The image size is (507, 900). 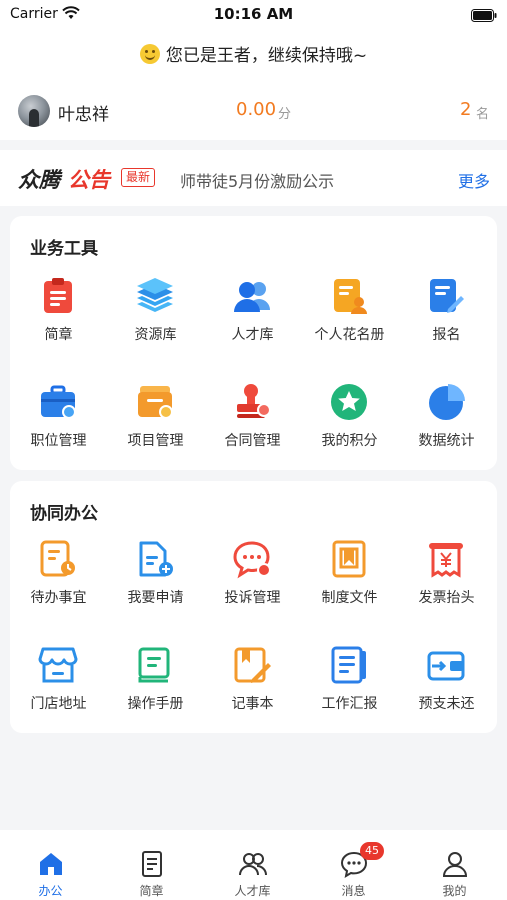 What do you see at coordinates (257, 180) in the screenshot?
I see `notice-text: 师带徒5月份激励公示` at bounding box center [257, 180].